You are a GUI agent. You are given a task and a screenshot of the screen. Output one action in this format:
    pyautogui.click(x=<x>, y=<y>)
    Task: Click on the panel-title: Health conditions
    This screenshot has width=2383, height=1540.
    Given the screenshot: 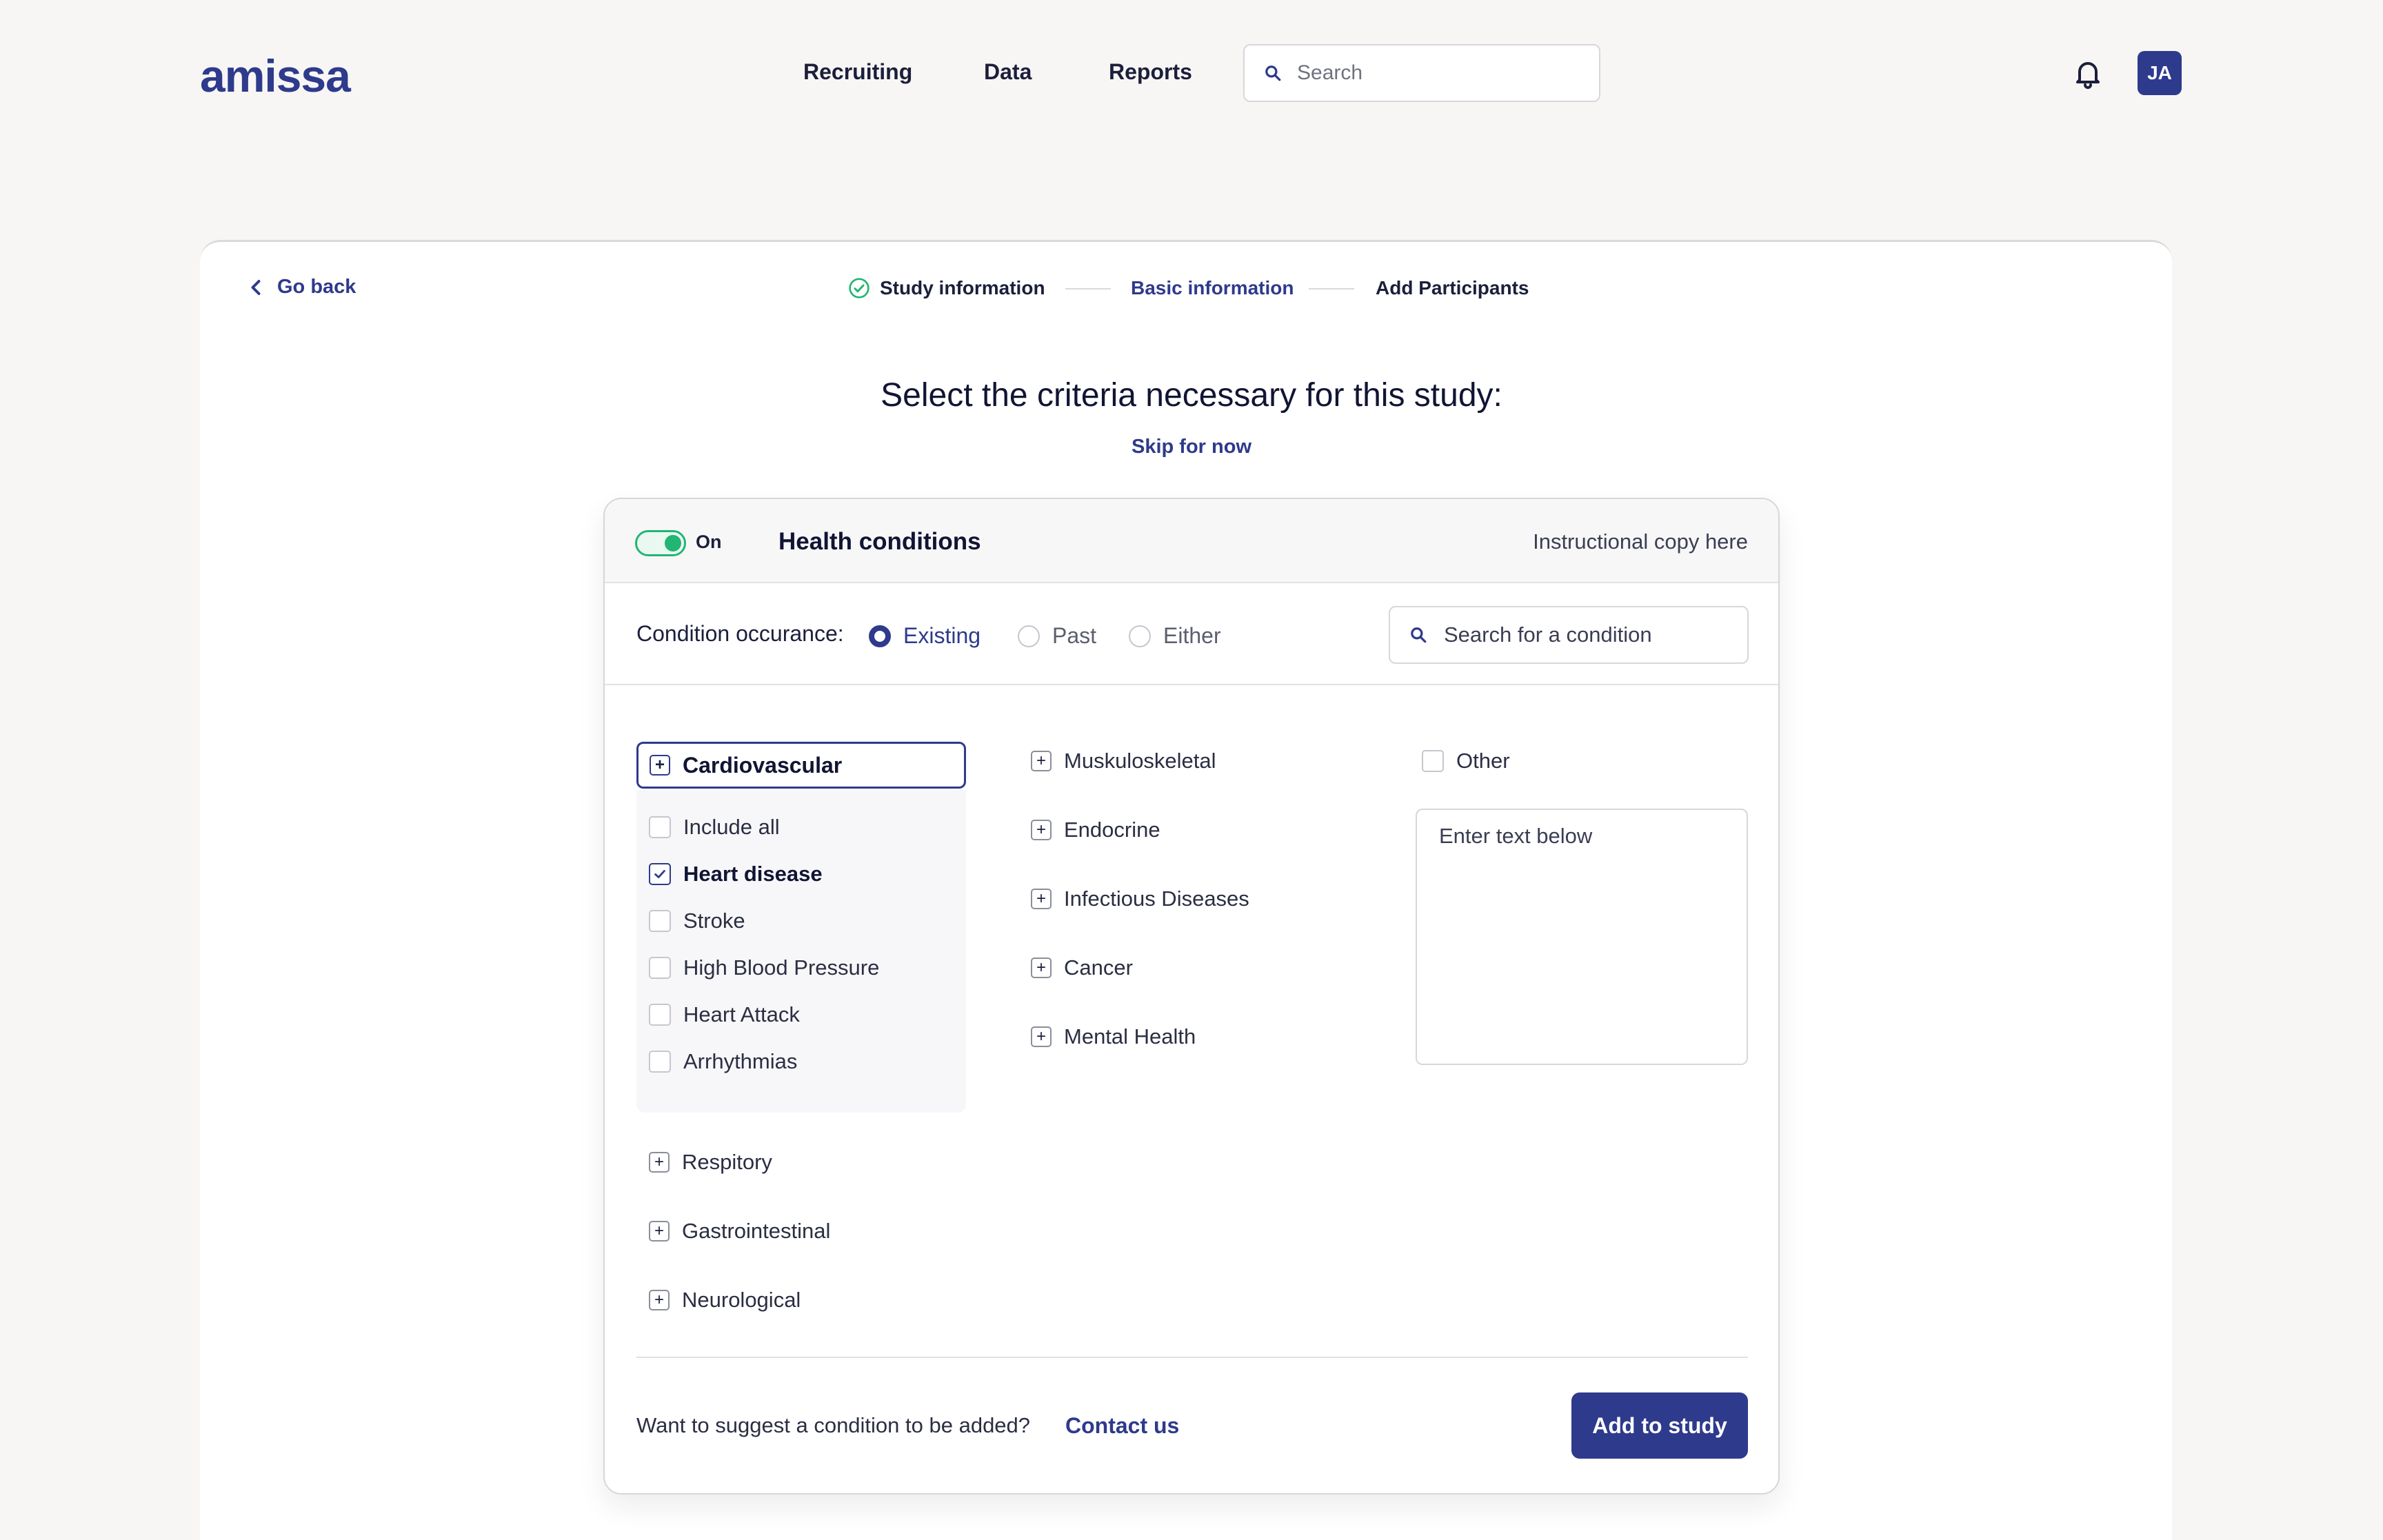 What is the action you would take?
    pyautogui.click(x=879, y=542)
    